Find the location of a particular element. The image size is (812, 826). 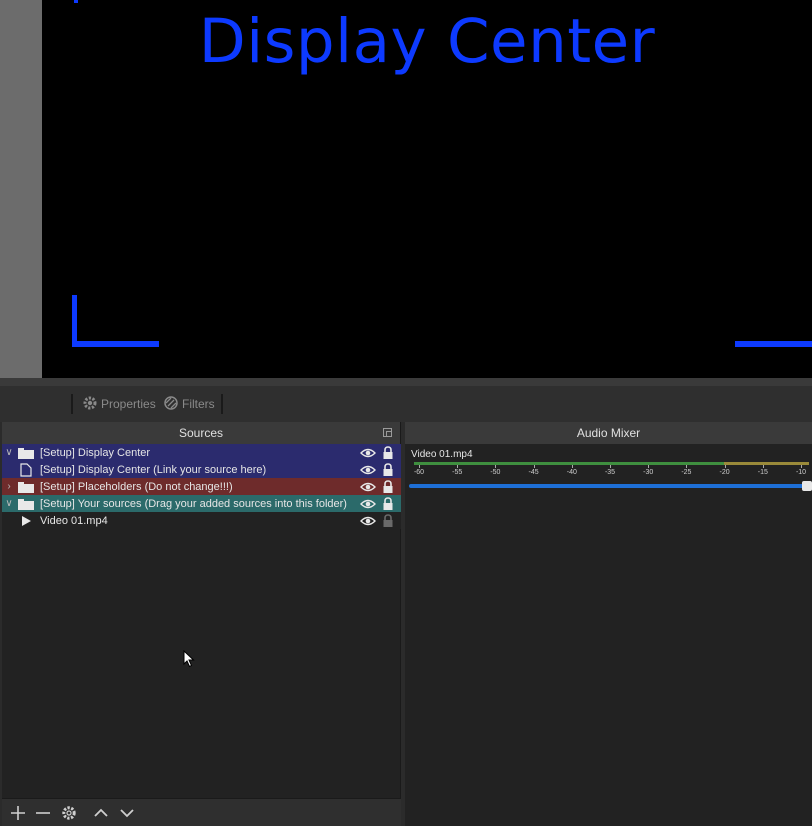

move-source-down-button is located at coordinates (127, 813).